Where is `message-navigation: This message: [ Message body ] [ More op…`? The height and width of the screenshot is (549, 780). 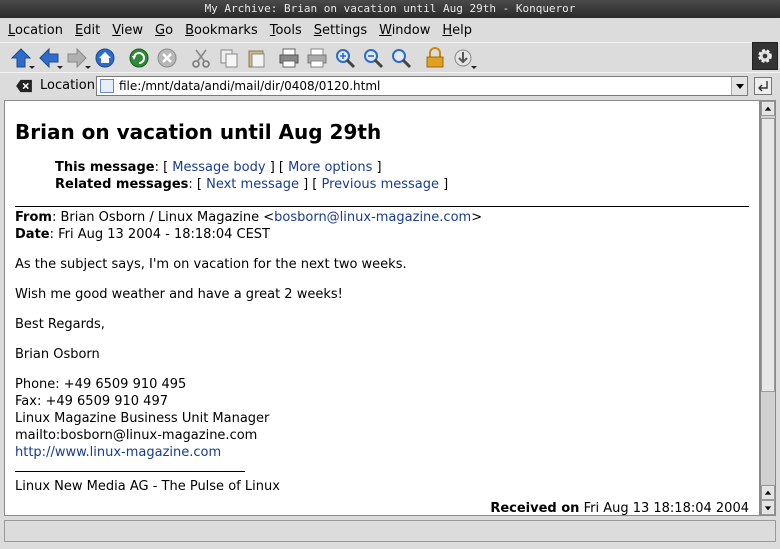
message-navigation: This message: [ Message body ] [ More op… is located at coordinates (402, 176).